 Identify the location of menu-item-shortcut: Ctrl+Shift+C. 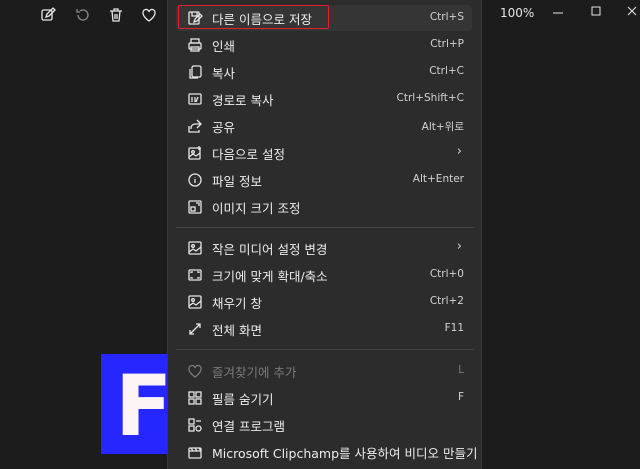
(430, 98).